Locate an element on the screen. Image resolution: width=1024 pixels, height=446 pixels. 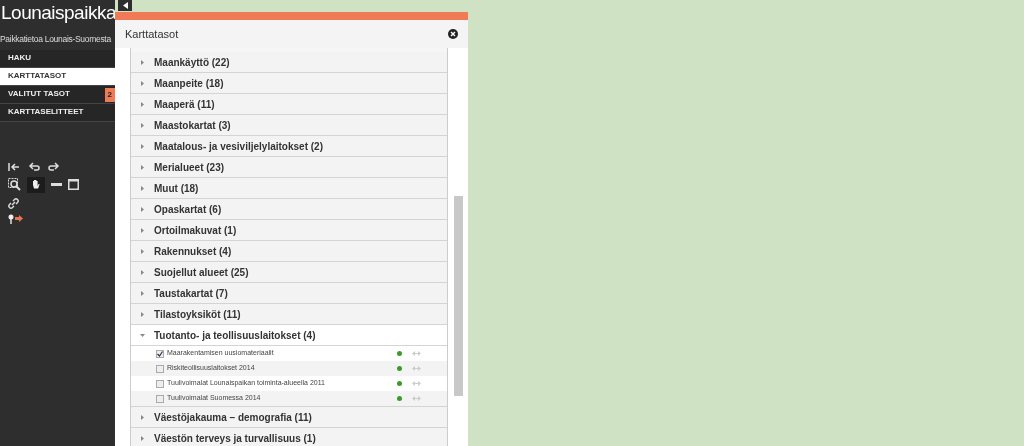
count-badge: 2 is located at coordinates (109, 94).